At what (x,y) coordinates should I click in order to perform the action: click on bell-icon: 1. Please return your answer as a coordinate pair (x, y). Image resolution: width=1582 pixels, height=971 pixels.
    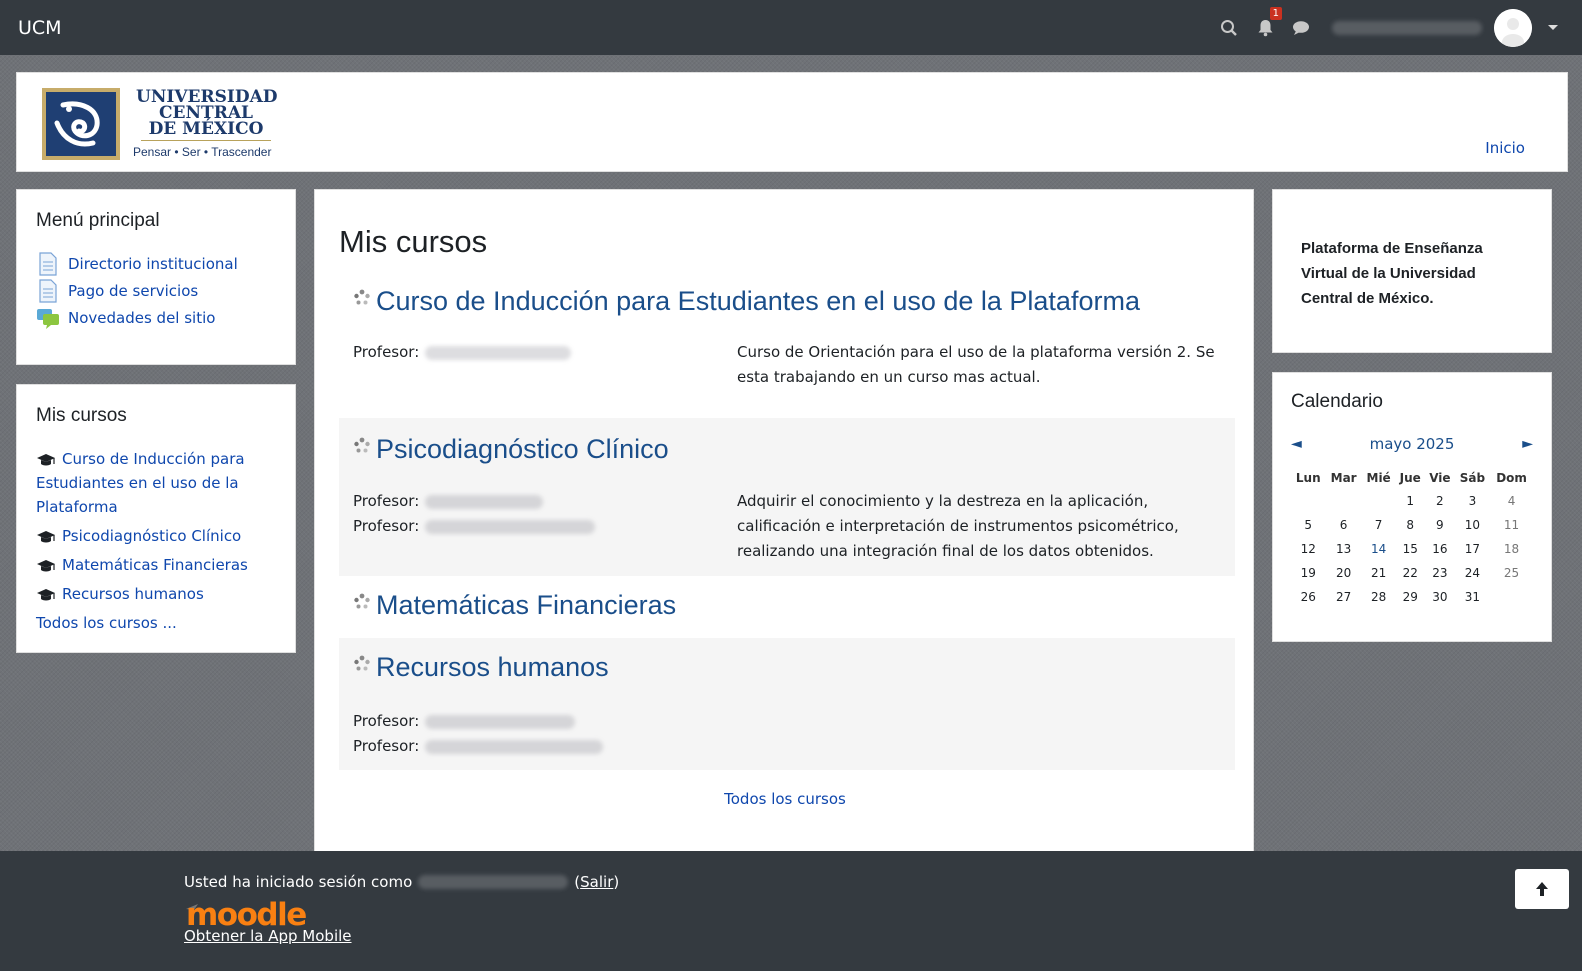
    Looking at the image, I should click on (1268, 22).